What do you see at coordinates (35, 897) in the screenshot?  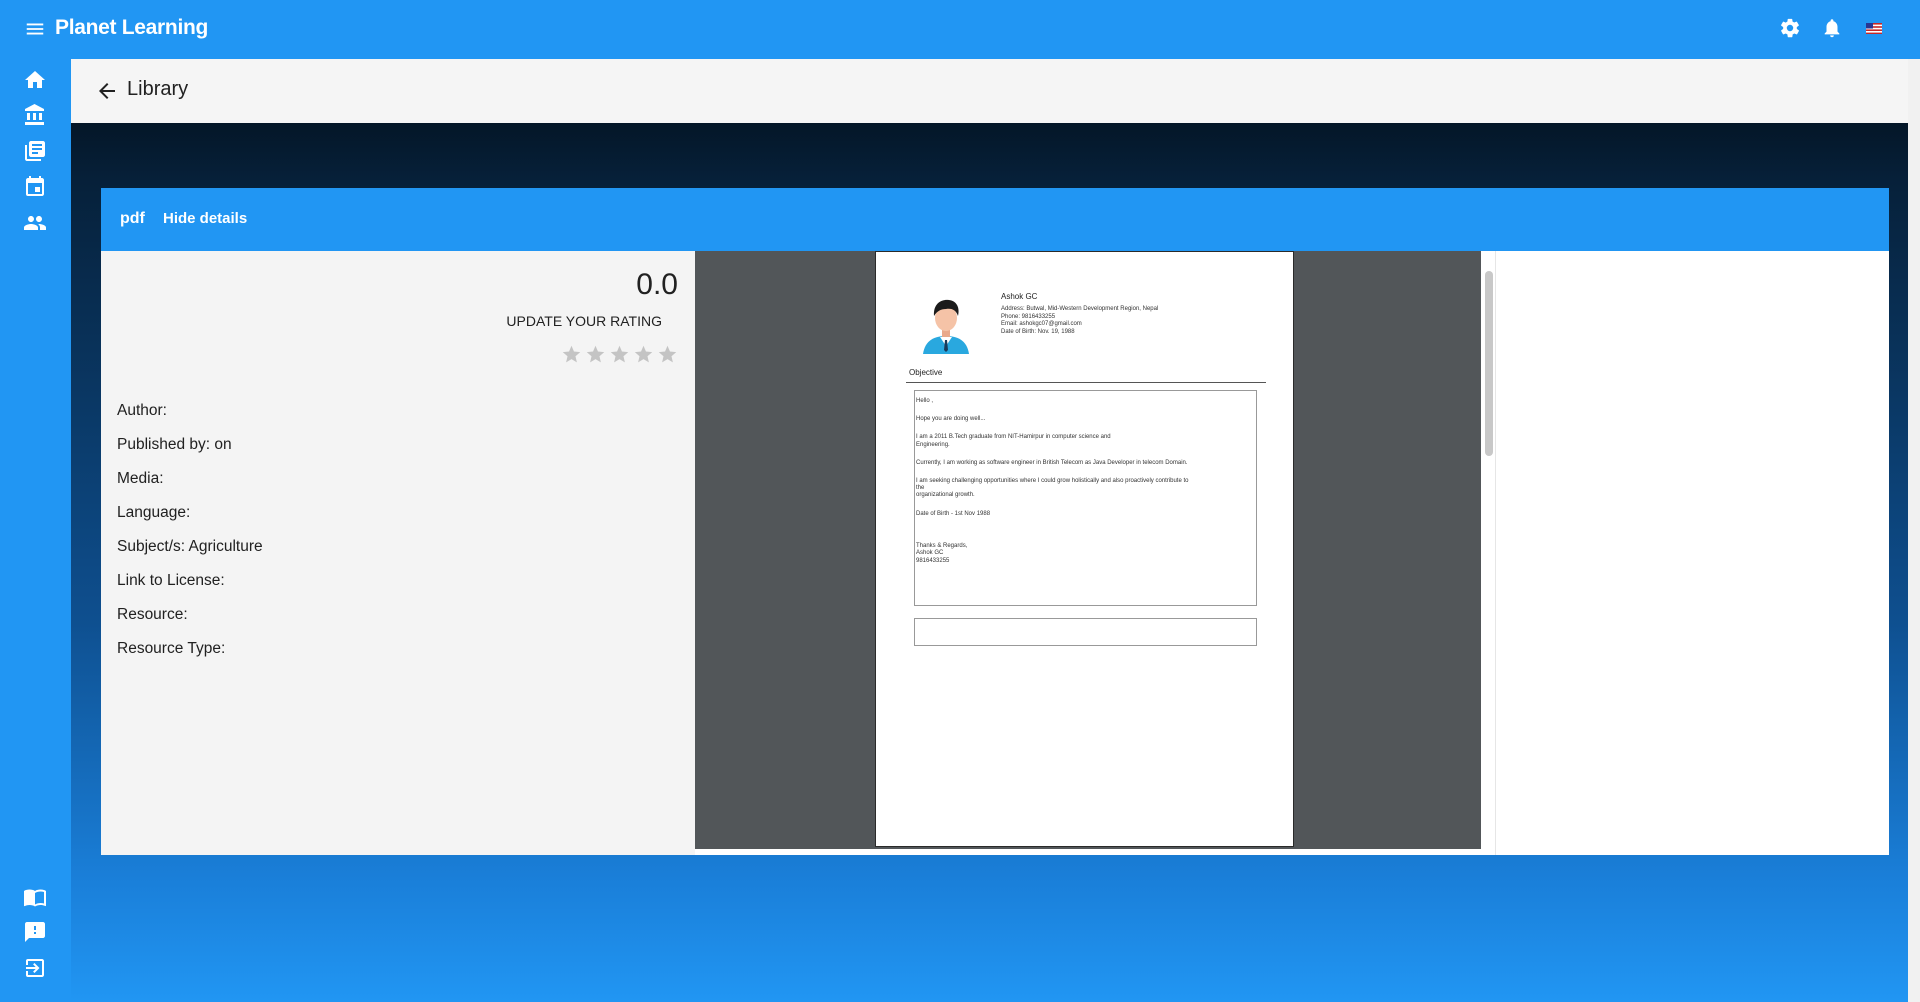 I see `manual-icon` at bounding box center [35, 897].